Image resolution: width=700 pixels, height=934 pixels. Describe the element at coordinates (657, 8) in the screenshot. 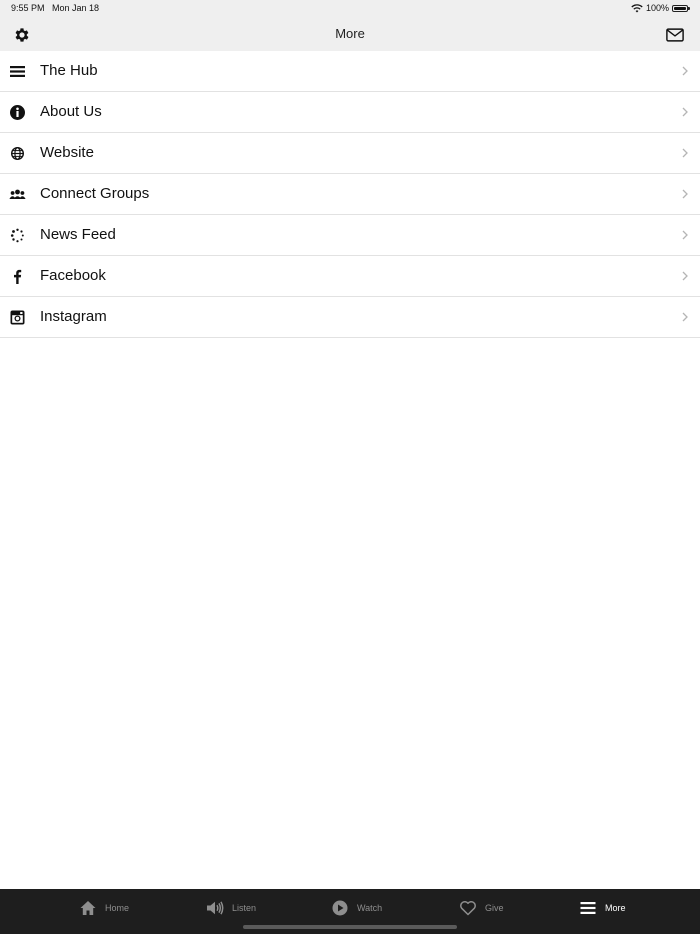

I see `battery-percent: 100%` at that location.